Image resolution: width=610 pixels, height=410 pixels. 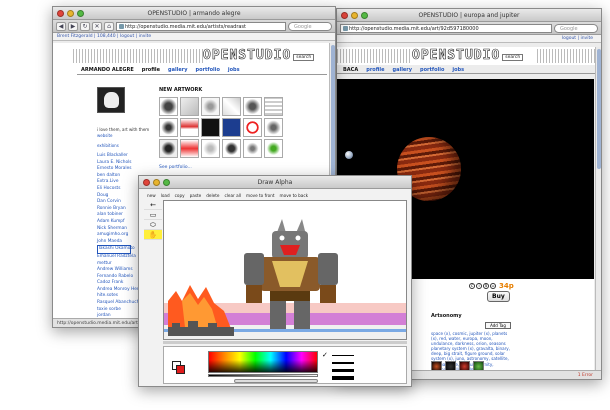 I want to click on grayscale-picker, so click(x=263, y=375).